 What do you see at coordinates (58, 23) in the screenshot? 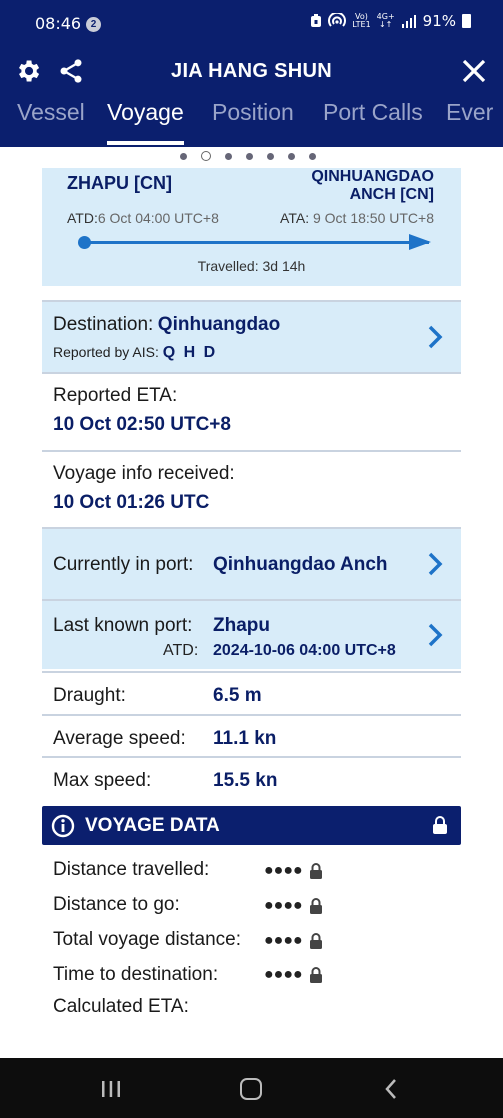
I see `status-time: 08:46` at bounding box center [58, 23].